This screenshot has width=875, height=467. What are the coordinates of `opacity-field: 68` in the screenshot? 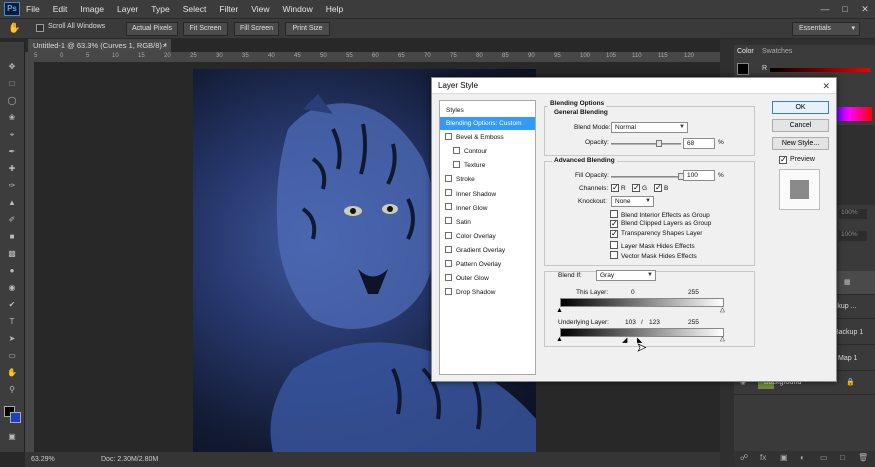 It's located at (699, 143).